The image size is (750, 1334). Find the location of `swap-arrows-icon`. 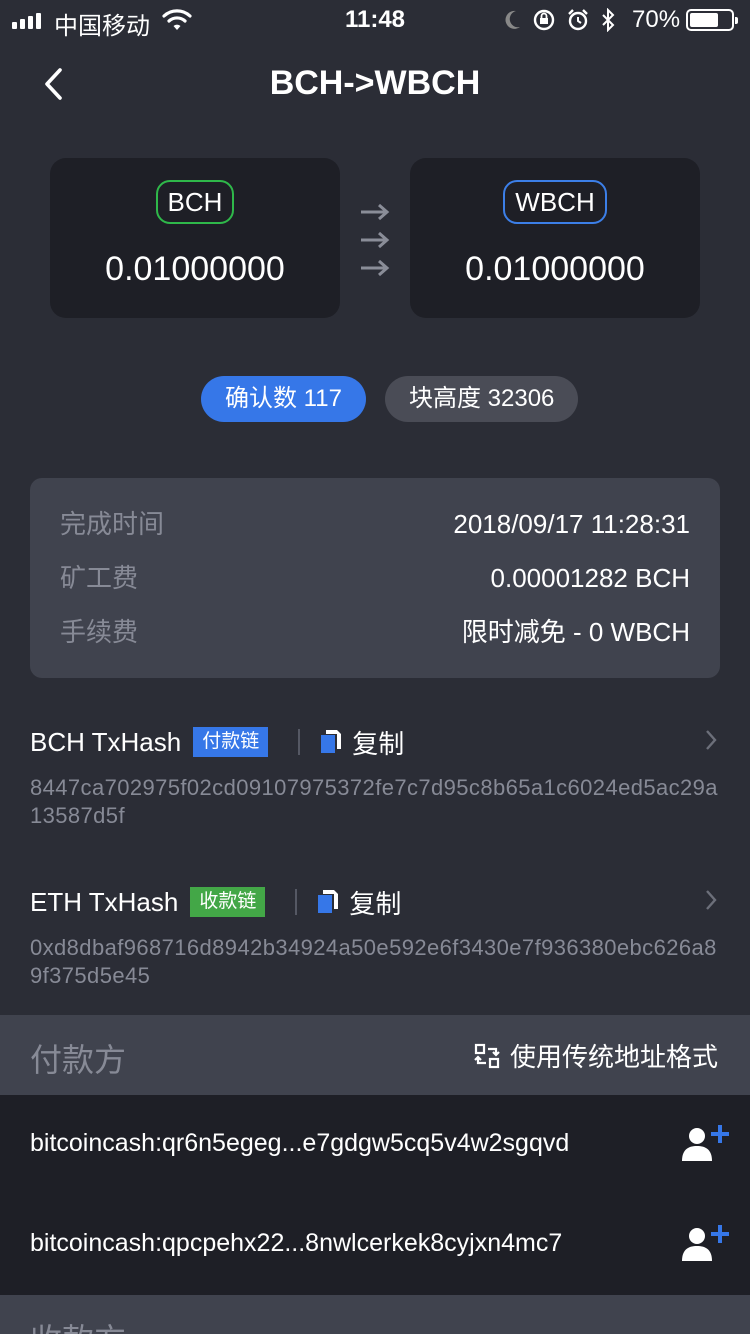

swap-arrows-icon is located at coordinates (375, 240).